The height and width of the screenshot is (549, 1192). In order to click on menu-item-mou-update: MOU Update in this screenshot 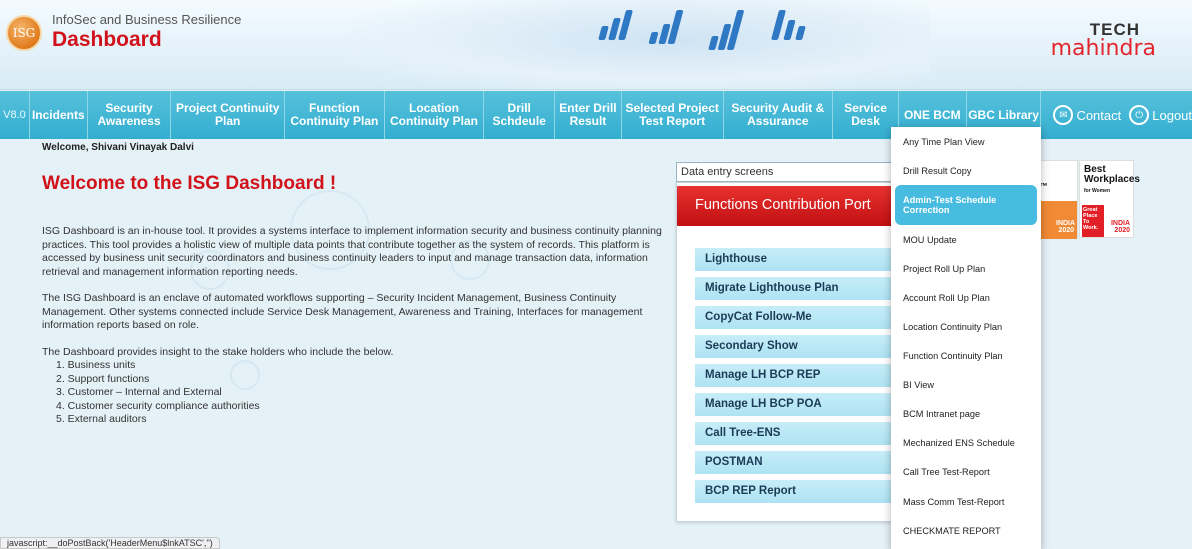, I will do `click(966, 239)`.